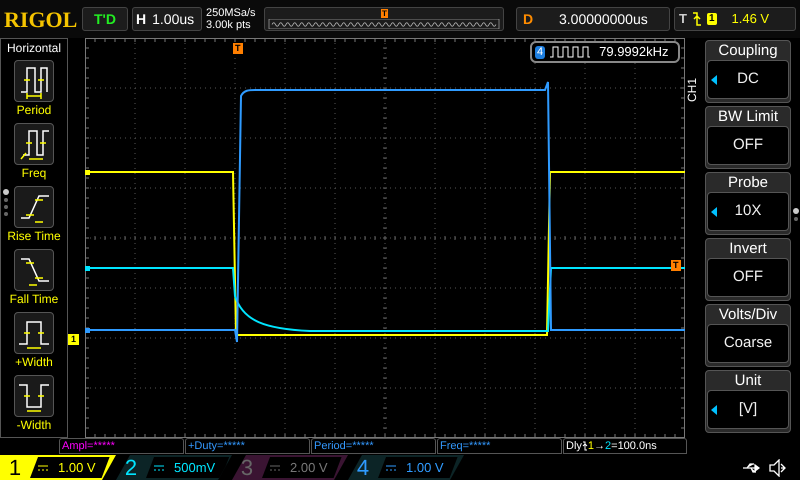 The image size is (800, 480). I want to click on menu-button: Probe 10X, so click(748, 203).